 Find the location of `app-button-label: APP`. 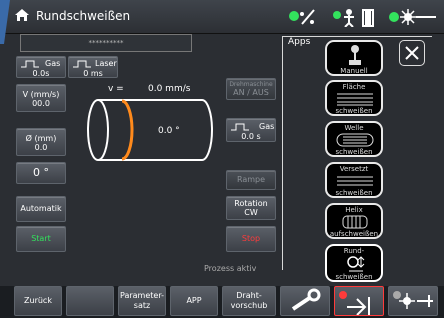

app-button-label: APP is located at coordinates (194, 300).